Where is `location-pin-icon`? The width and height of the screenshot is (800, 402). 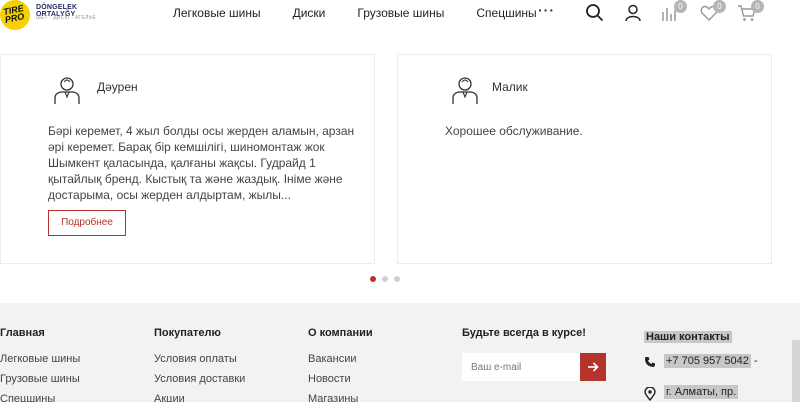 location-pin-icon is located at coordinates (650, 394).